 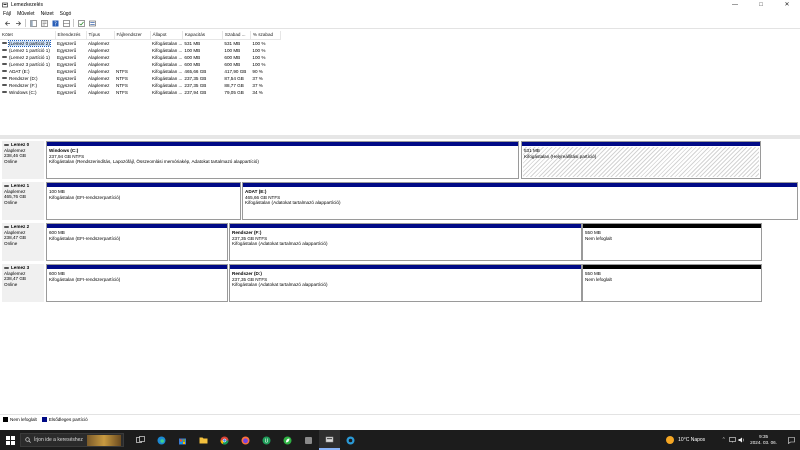 What do you see at coordinates (57, 273) in the screenshot?
I see `partition-size: 600 MB` at bounding box center [57, 273].